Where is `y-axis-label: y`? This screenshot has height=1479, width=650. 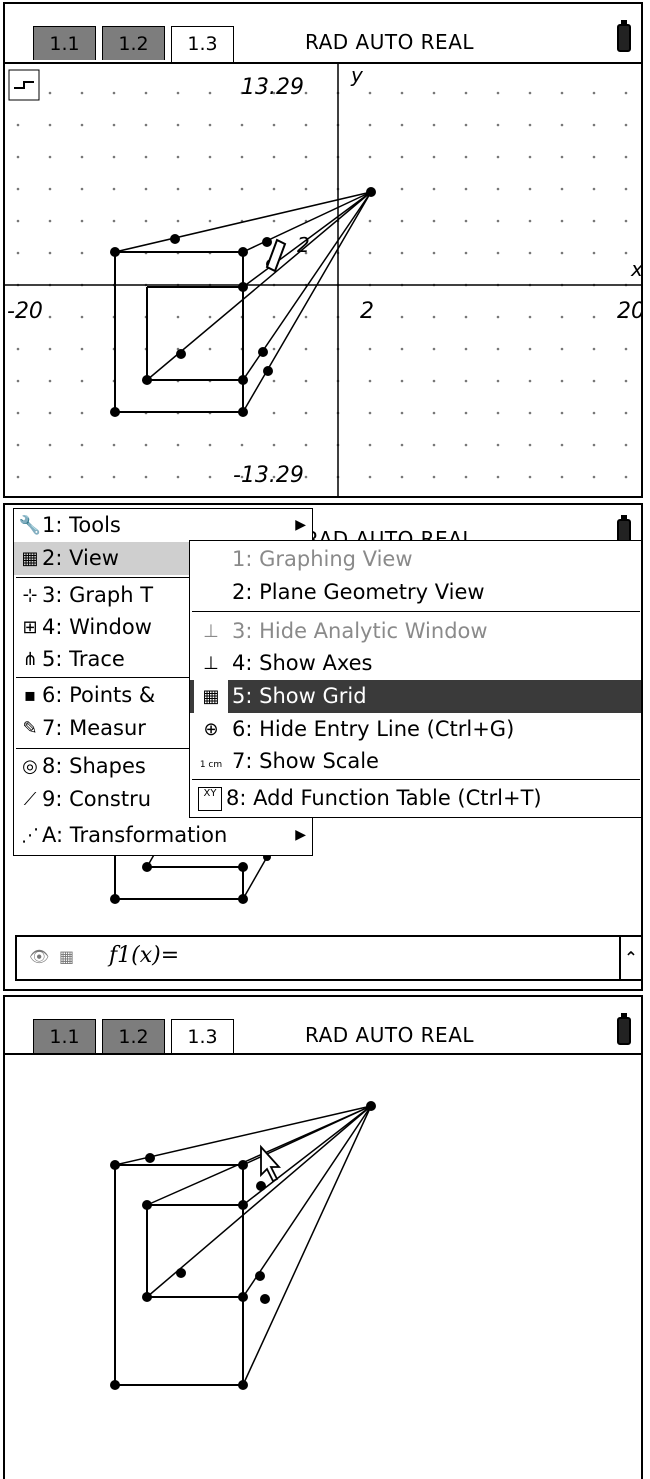 y-axis-label: y is located at coordinates (357, 75).